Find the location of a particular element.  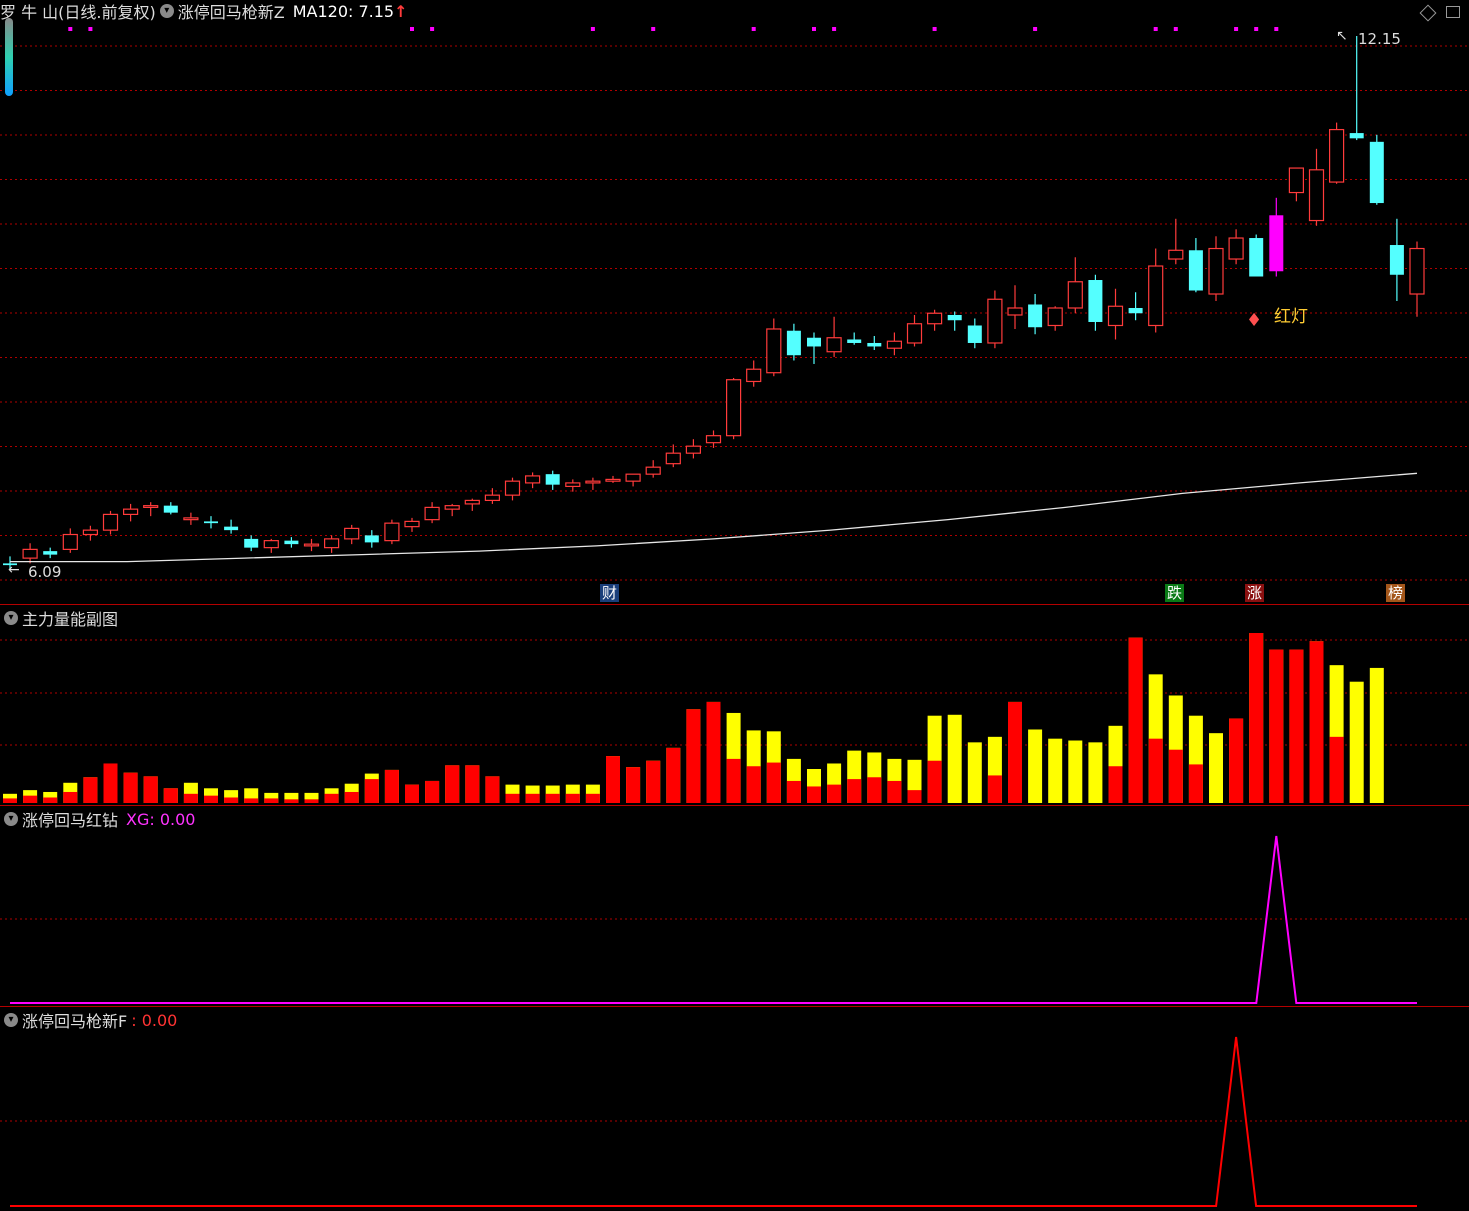

signal-candle-body is located at coordinates (1276, 243).